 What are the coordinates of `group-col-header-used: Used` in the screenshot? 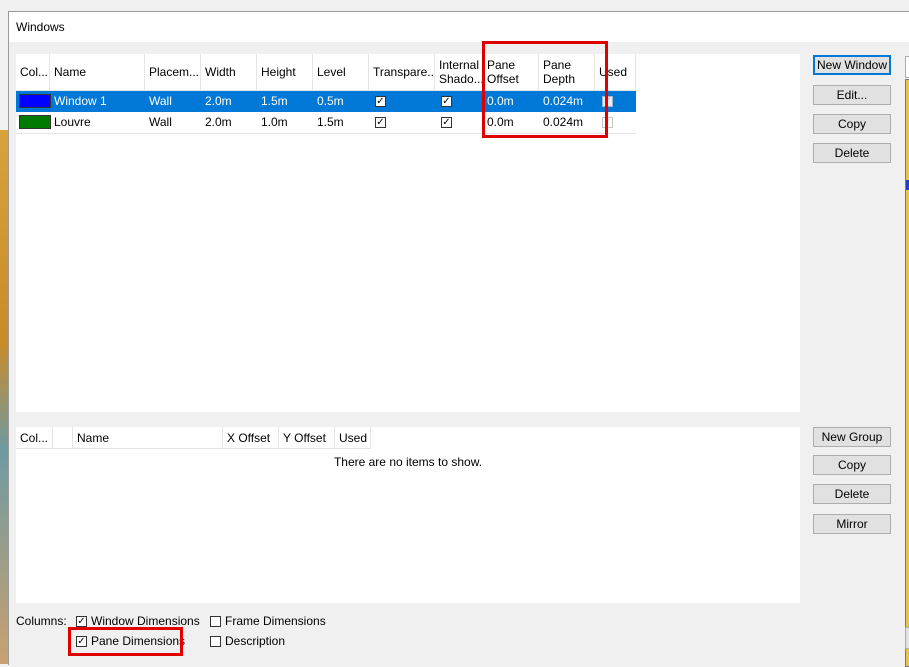 It's located at (353, 437).